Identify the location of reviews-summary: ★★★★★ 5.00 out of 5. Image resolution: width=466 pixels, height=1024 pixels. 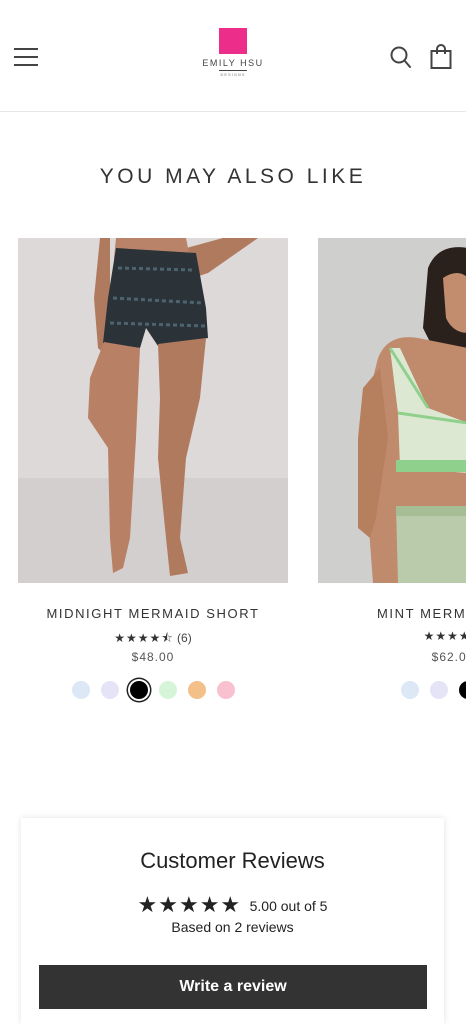
(232, 905).